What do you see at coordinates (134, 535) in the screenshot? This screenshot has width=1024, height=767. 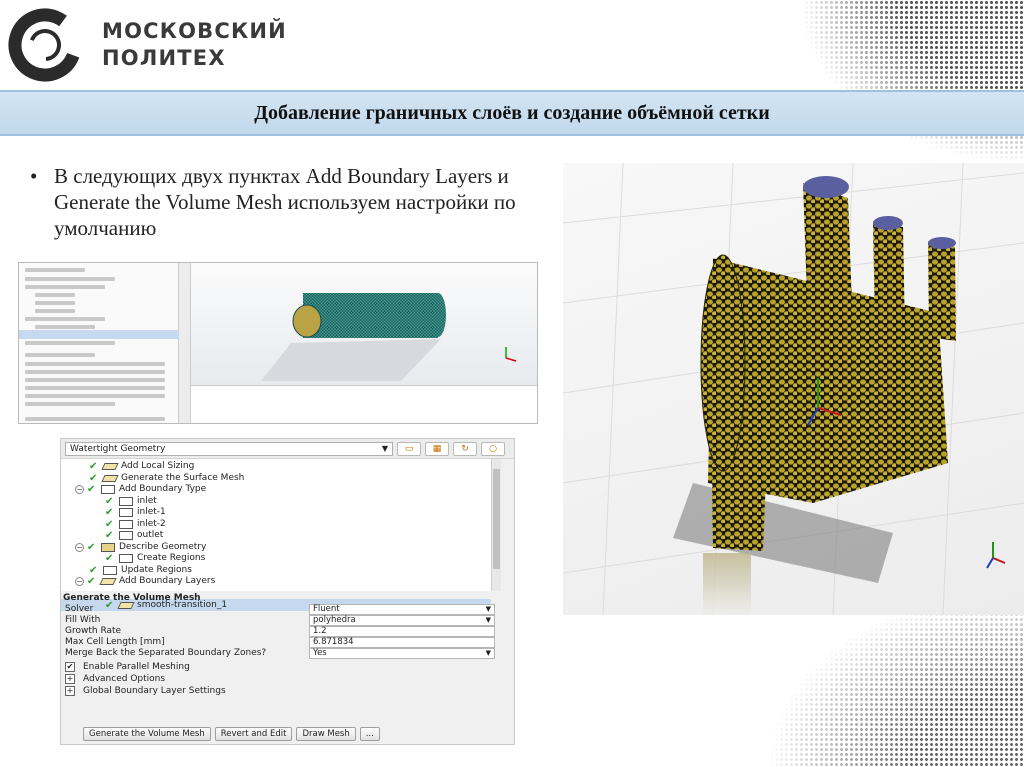 I see `tree-item-outlet: ✔ outlet` at bounding box center [134, 535].